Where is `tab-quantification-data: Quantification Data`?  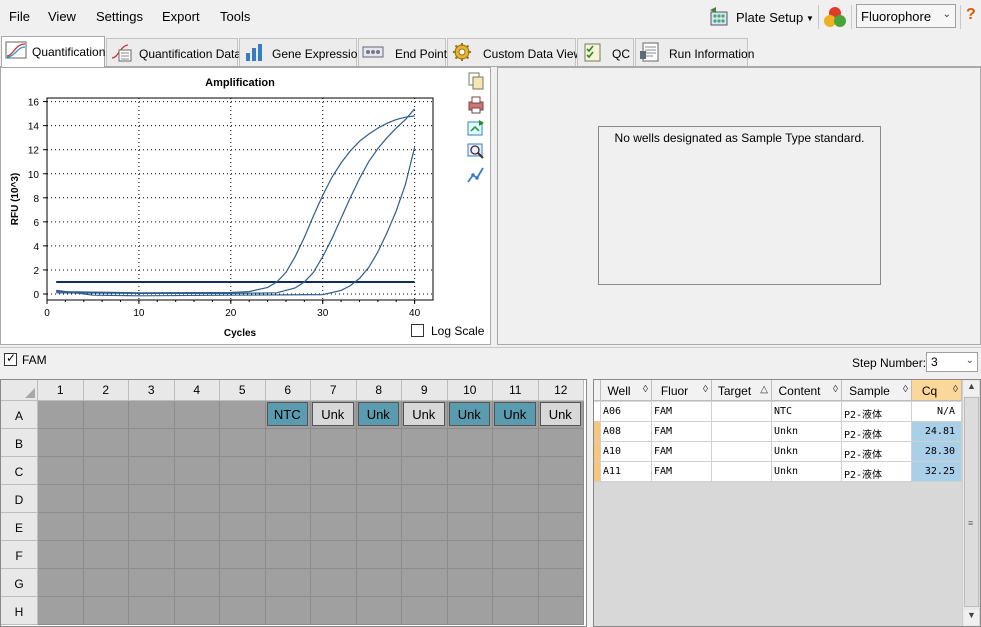
tab-quantification-data: Quantification Data is located at coordinates (173, 52).